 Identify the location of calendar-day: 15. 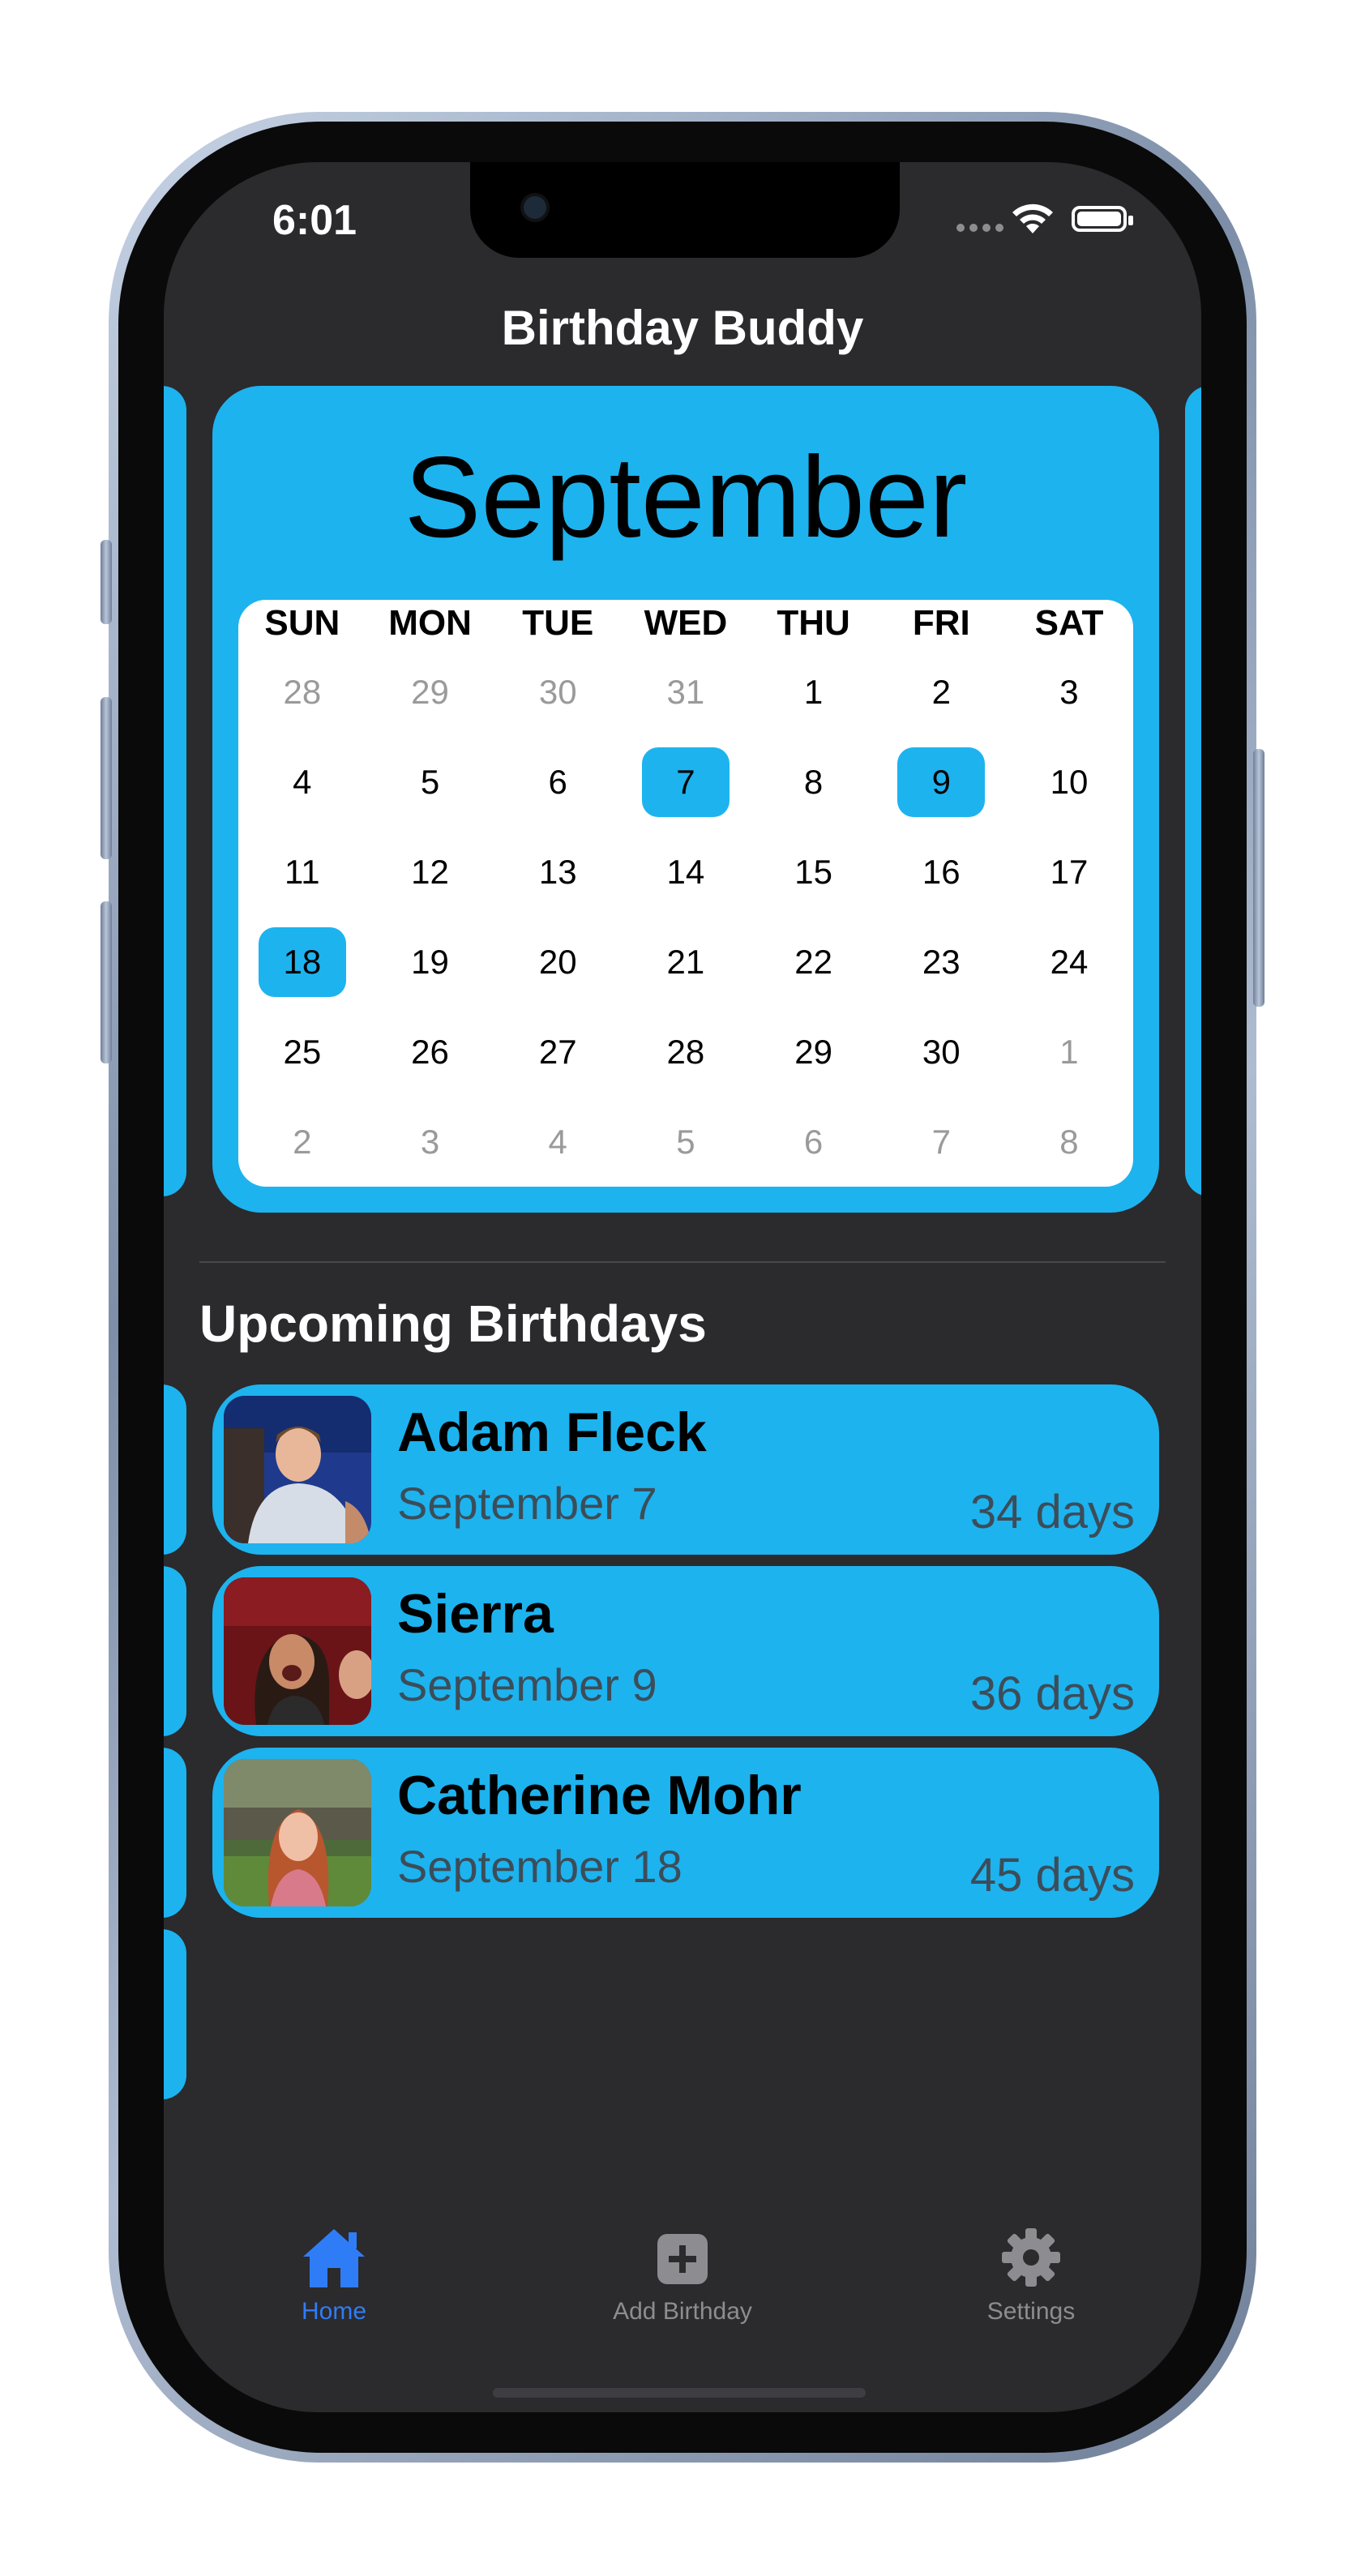
(814, 872).